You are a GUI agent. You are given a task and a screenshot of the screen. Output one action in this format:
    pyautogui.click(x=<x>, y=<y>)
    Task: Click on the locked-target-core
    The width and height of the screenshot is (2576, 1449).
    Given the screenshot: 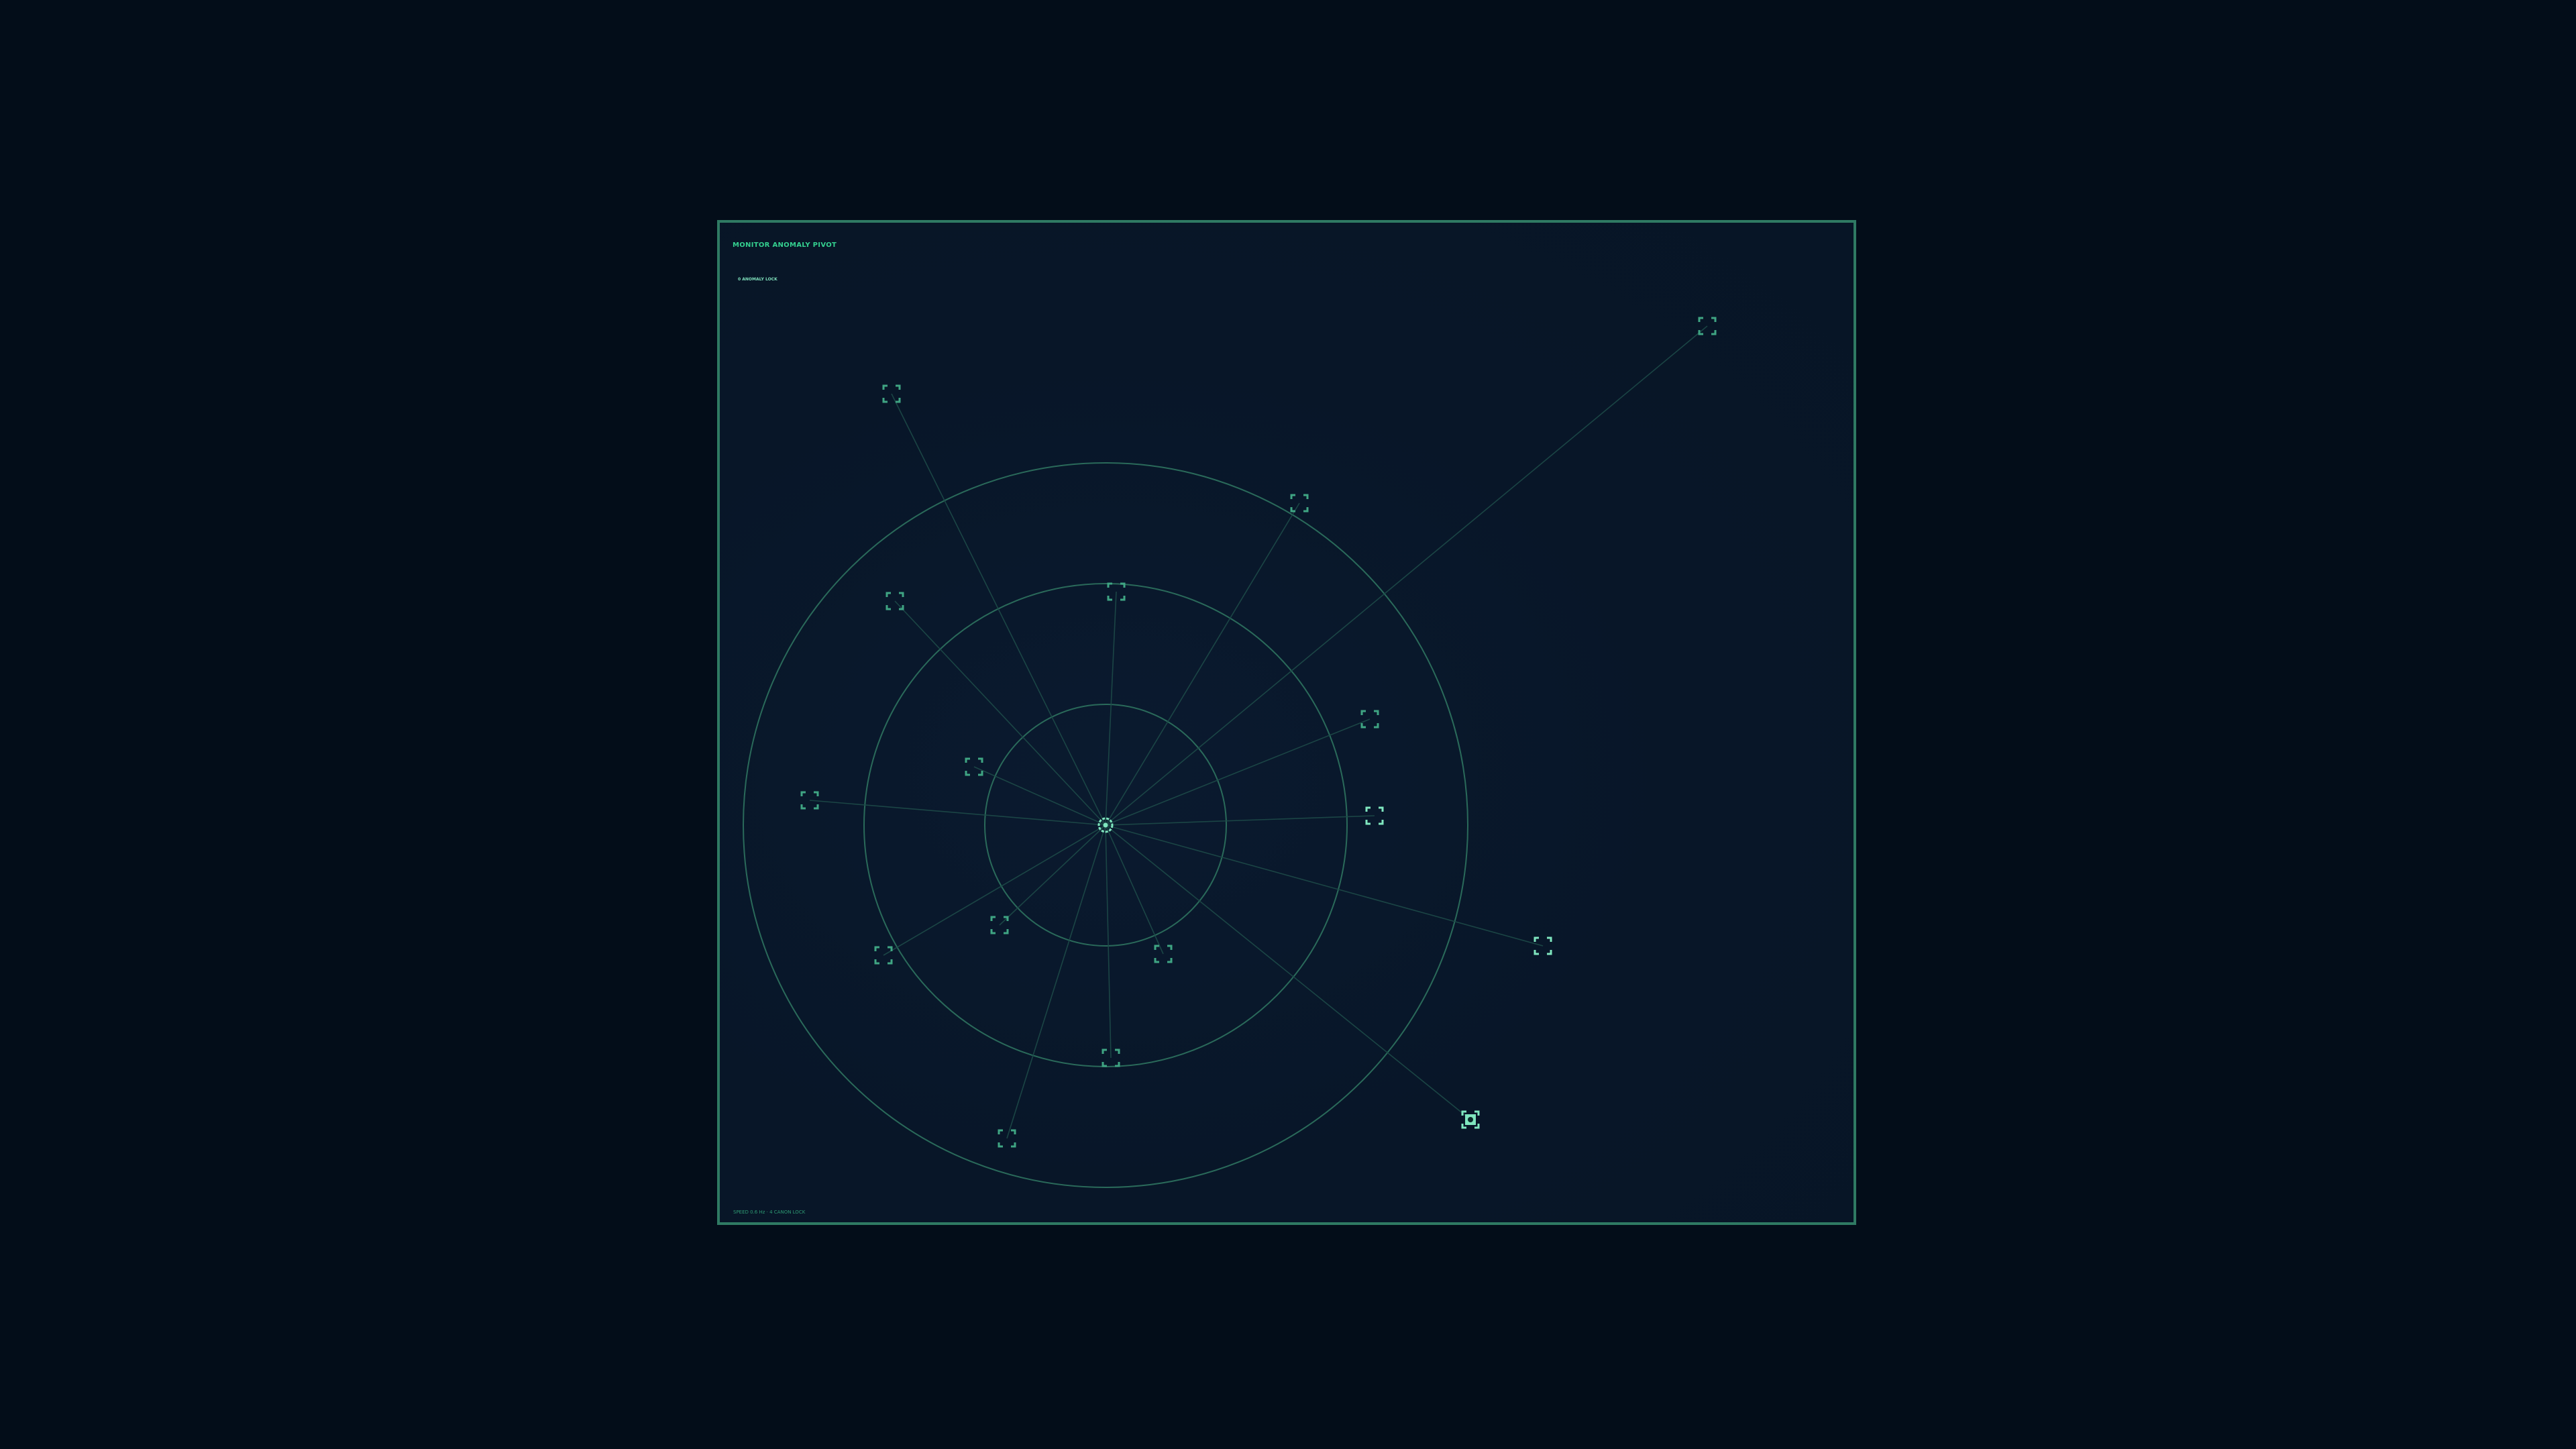 What is the action you would take?
    pyautogui.click(x=1470, y=1119)
    